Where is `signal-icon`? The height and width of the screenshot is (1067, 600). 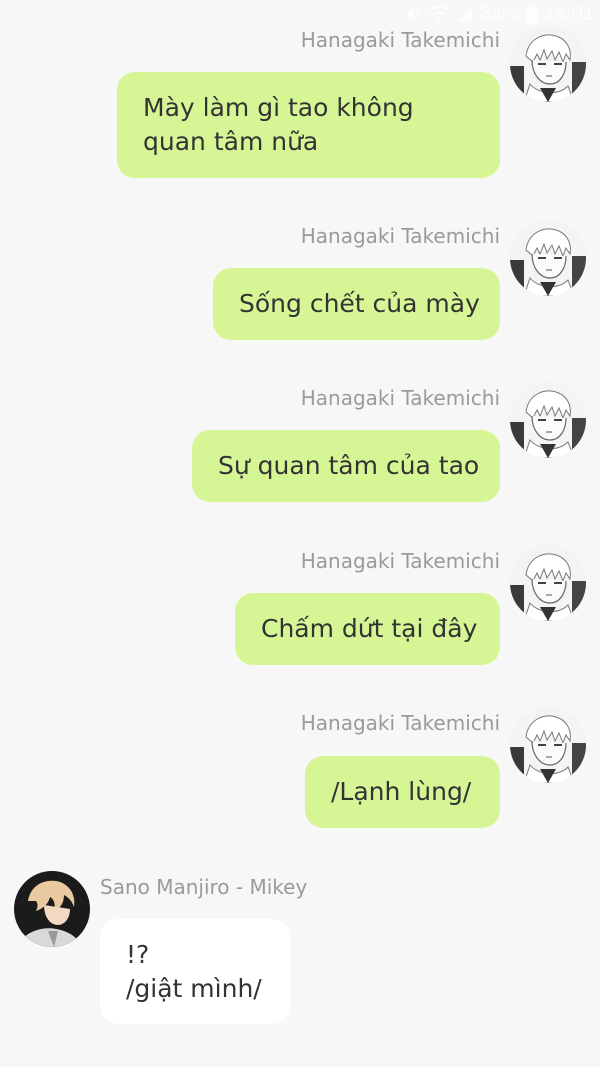 signal-icon is located at coordinates (465, 14).